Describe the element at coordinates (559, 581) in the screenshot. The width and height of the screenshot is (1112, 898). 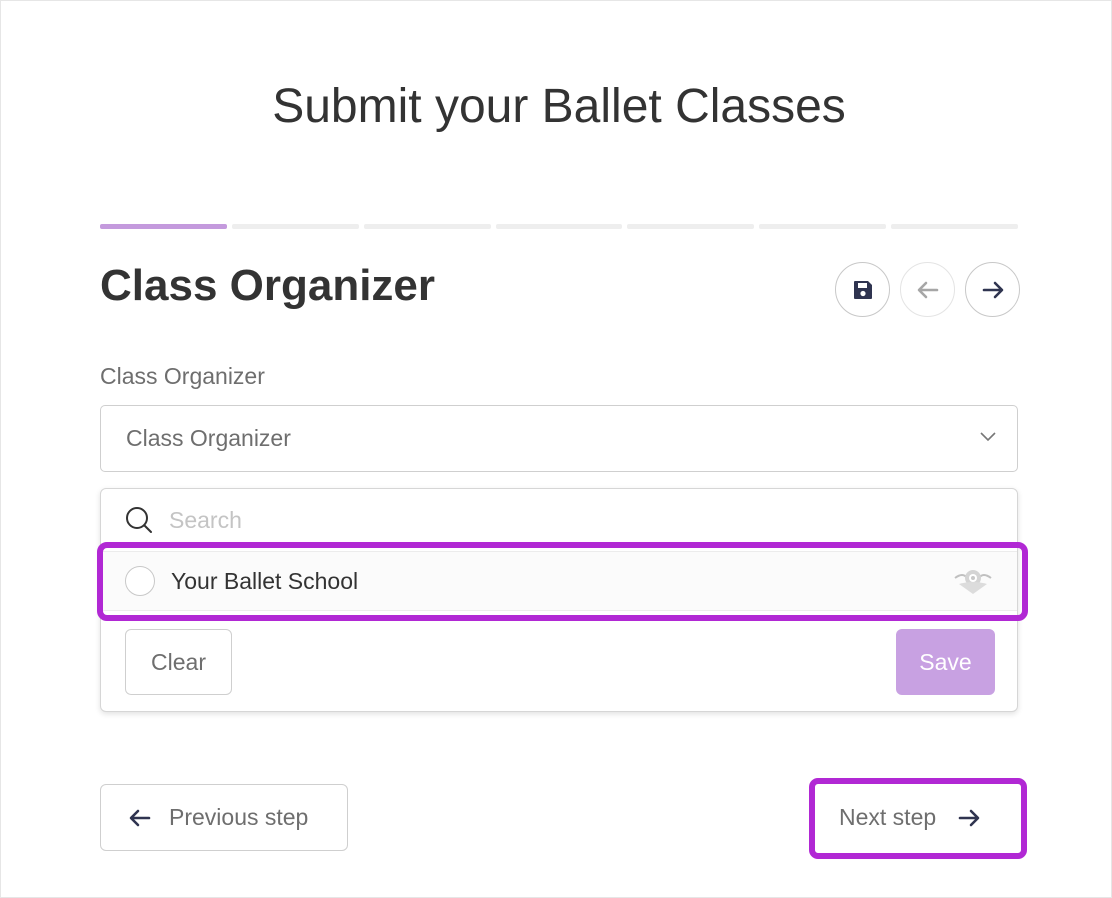
I see `option-your-ballet-school: Your Ballet School` at that location.